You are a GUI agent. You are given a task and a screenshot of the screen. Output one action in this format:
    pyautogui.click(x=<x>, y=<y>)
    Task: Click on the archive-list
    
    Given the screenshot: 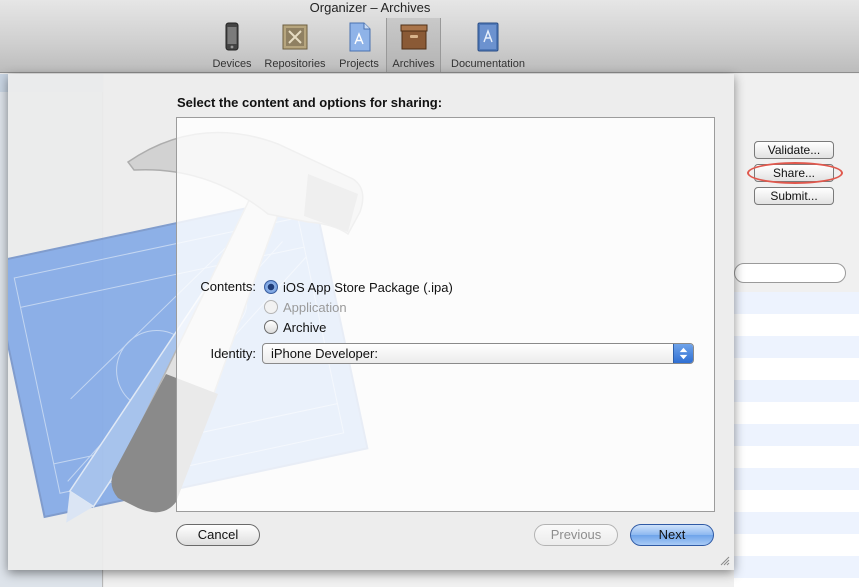 What is the action you would take?
    pyautogui.click(x=796, y=439)
    